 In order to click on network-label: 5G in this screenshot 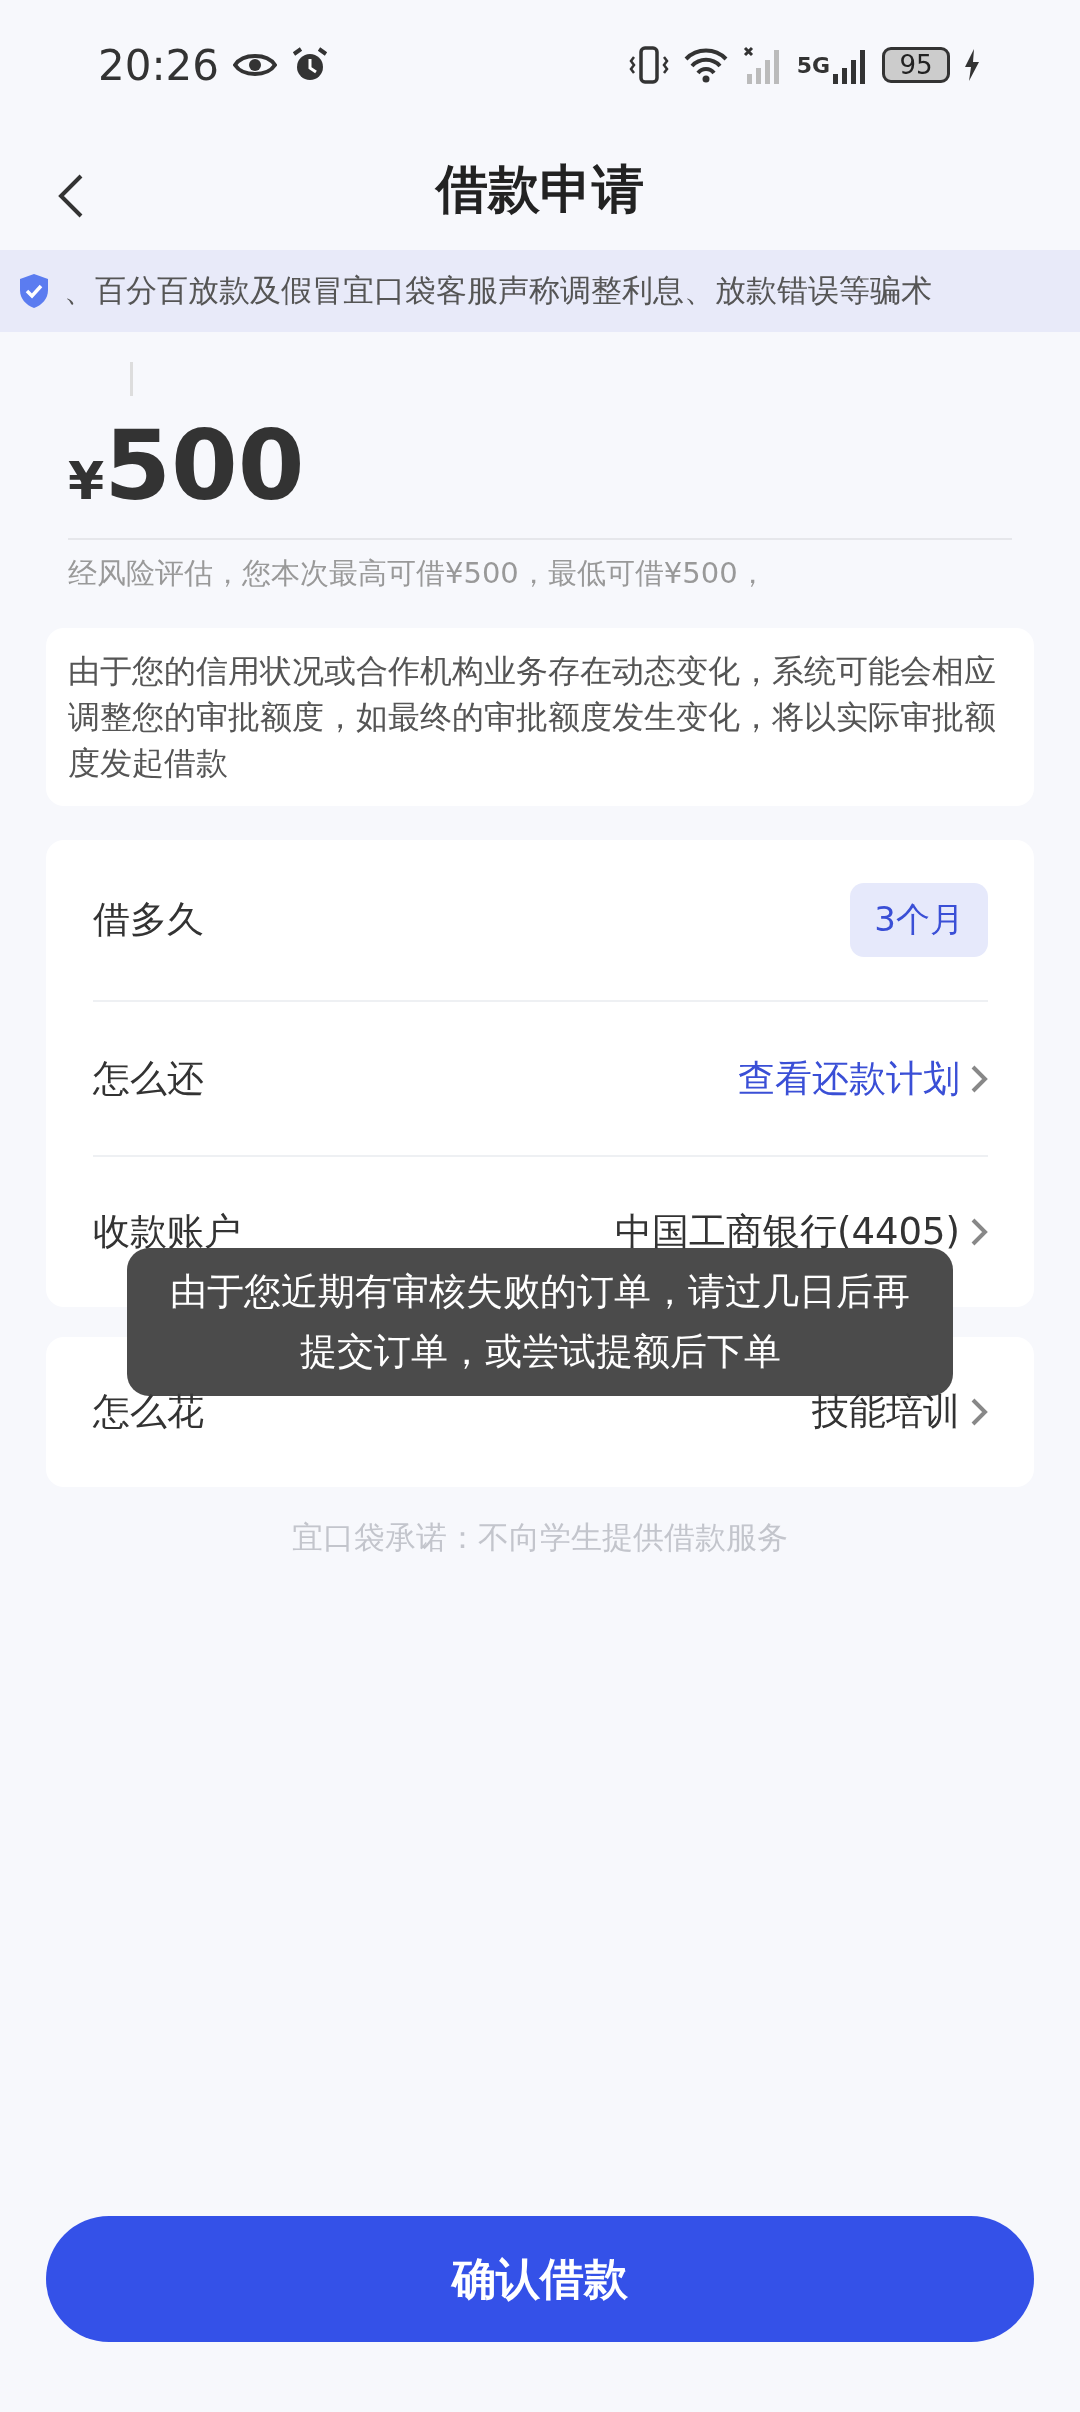, I will do `click(813, 65)`.